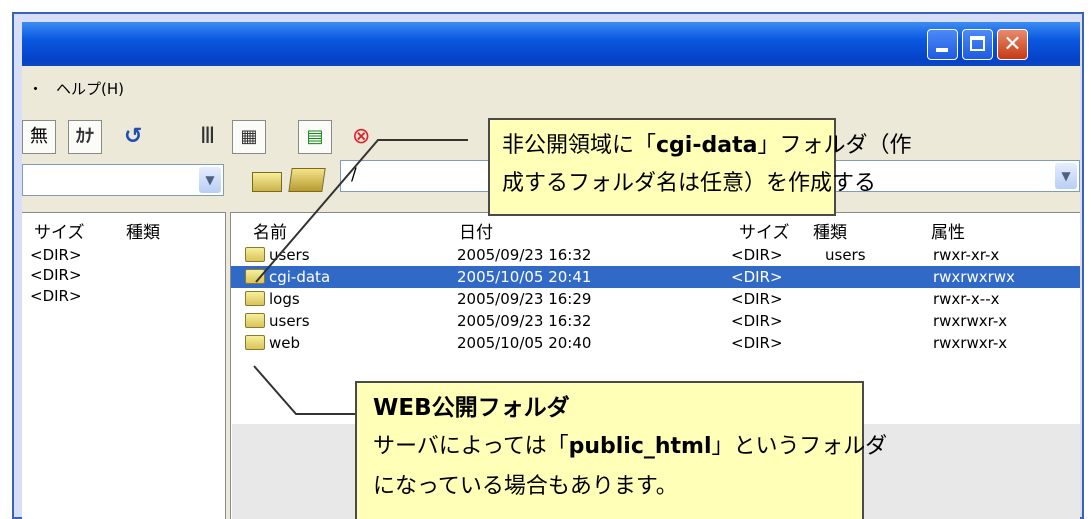  I want to click on title-bar: ✕, so click(551, 44).